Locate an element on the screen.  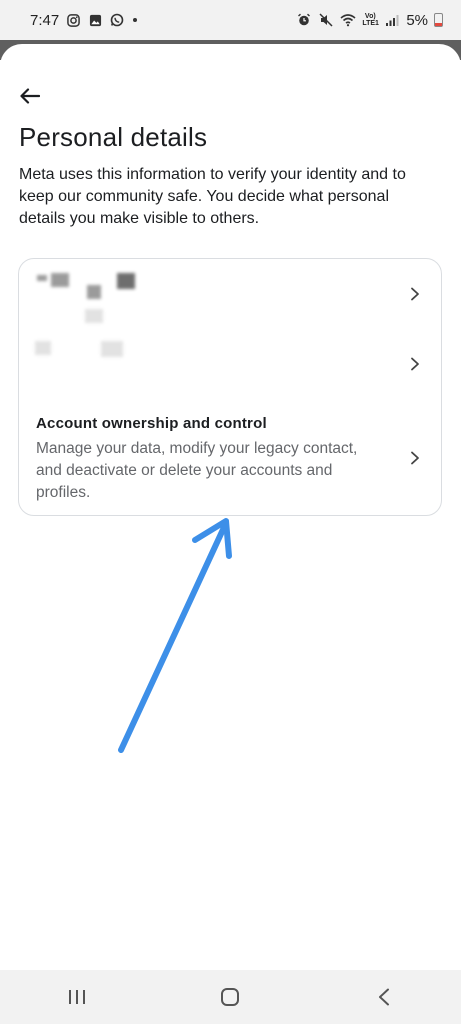
home-icon is located at coordinates (230, 997).